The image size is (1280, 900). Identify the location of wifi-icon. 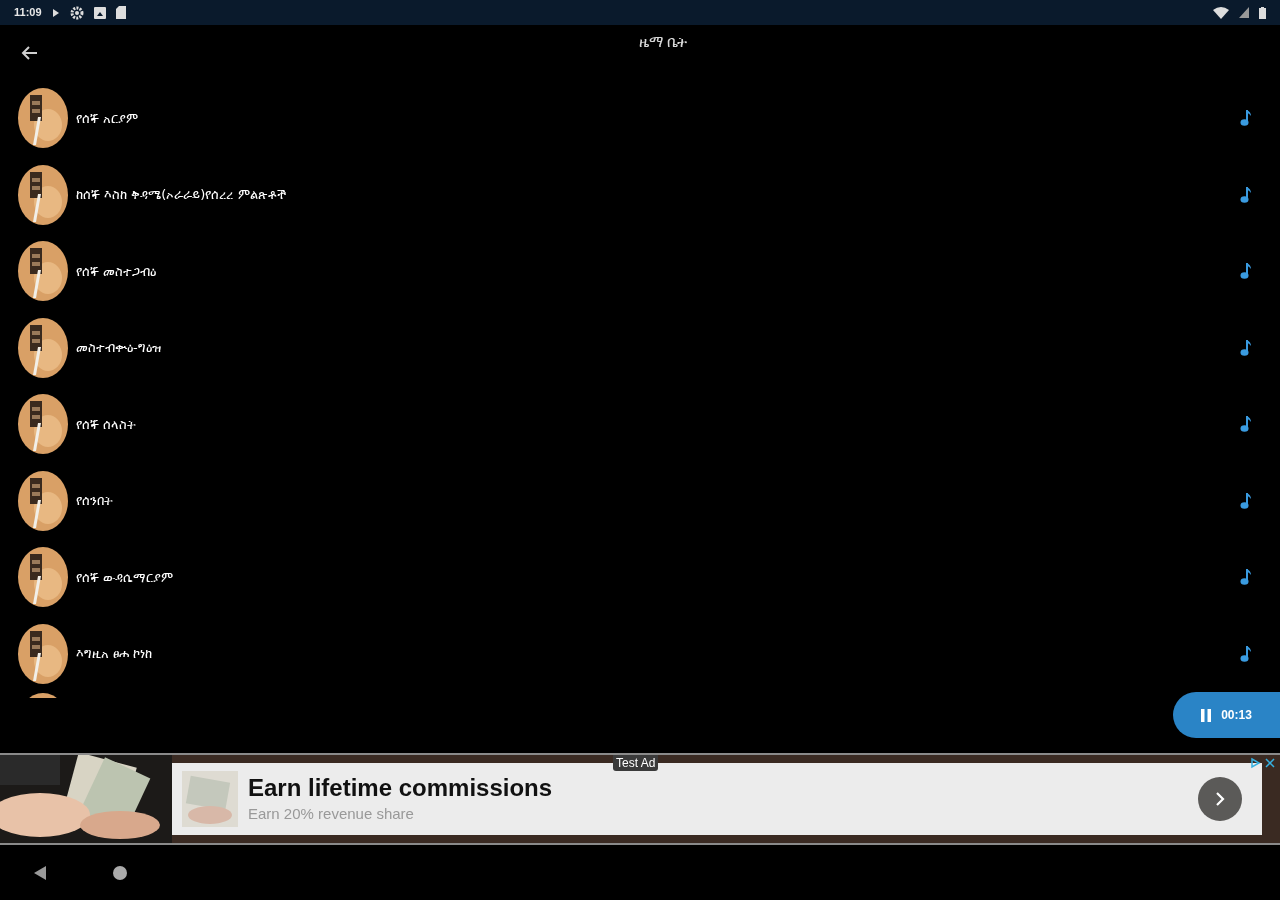
(1221, 12).